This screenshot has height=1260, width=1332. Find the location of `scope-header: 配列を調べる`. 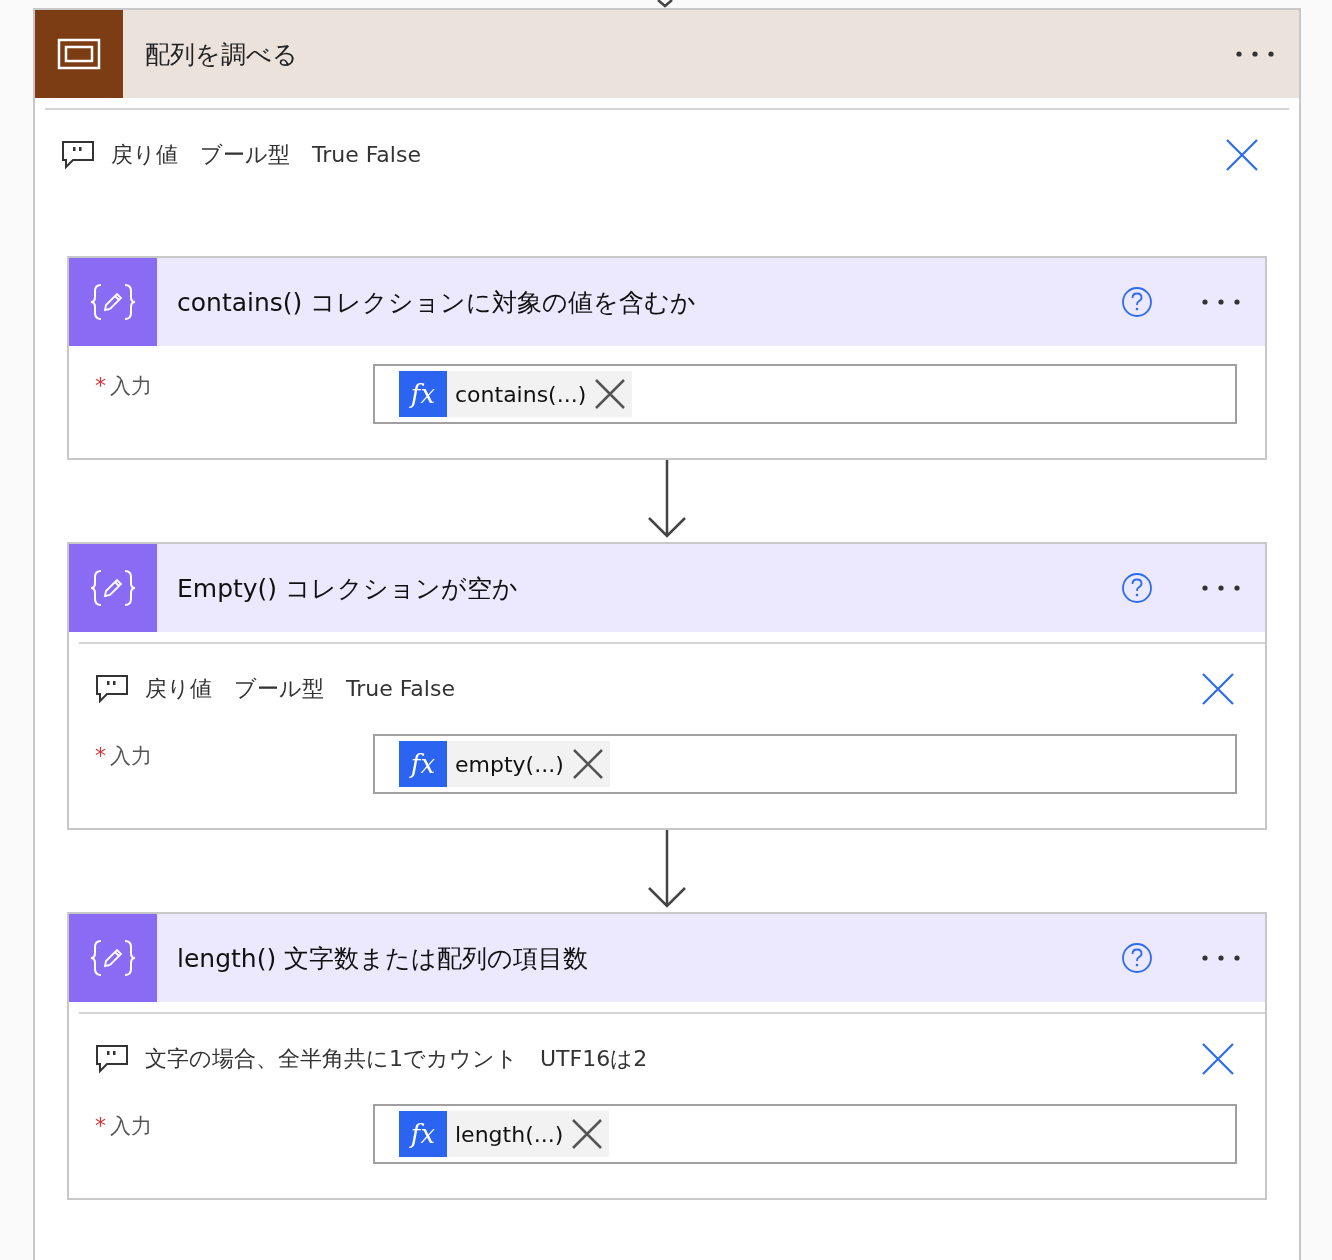

scope-header: 配列を調べる is located at coordinates (667, 54).